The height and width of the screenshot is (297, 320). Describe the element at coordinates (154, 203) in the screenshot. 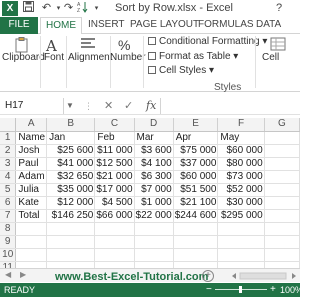

I see `cell-d6: $1 000` at that location.